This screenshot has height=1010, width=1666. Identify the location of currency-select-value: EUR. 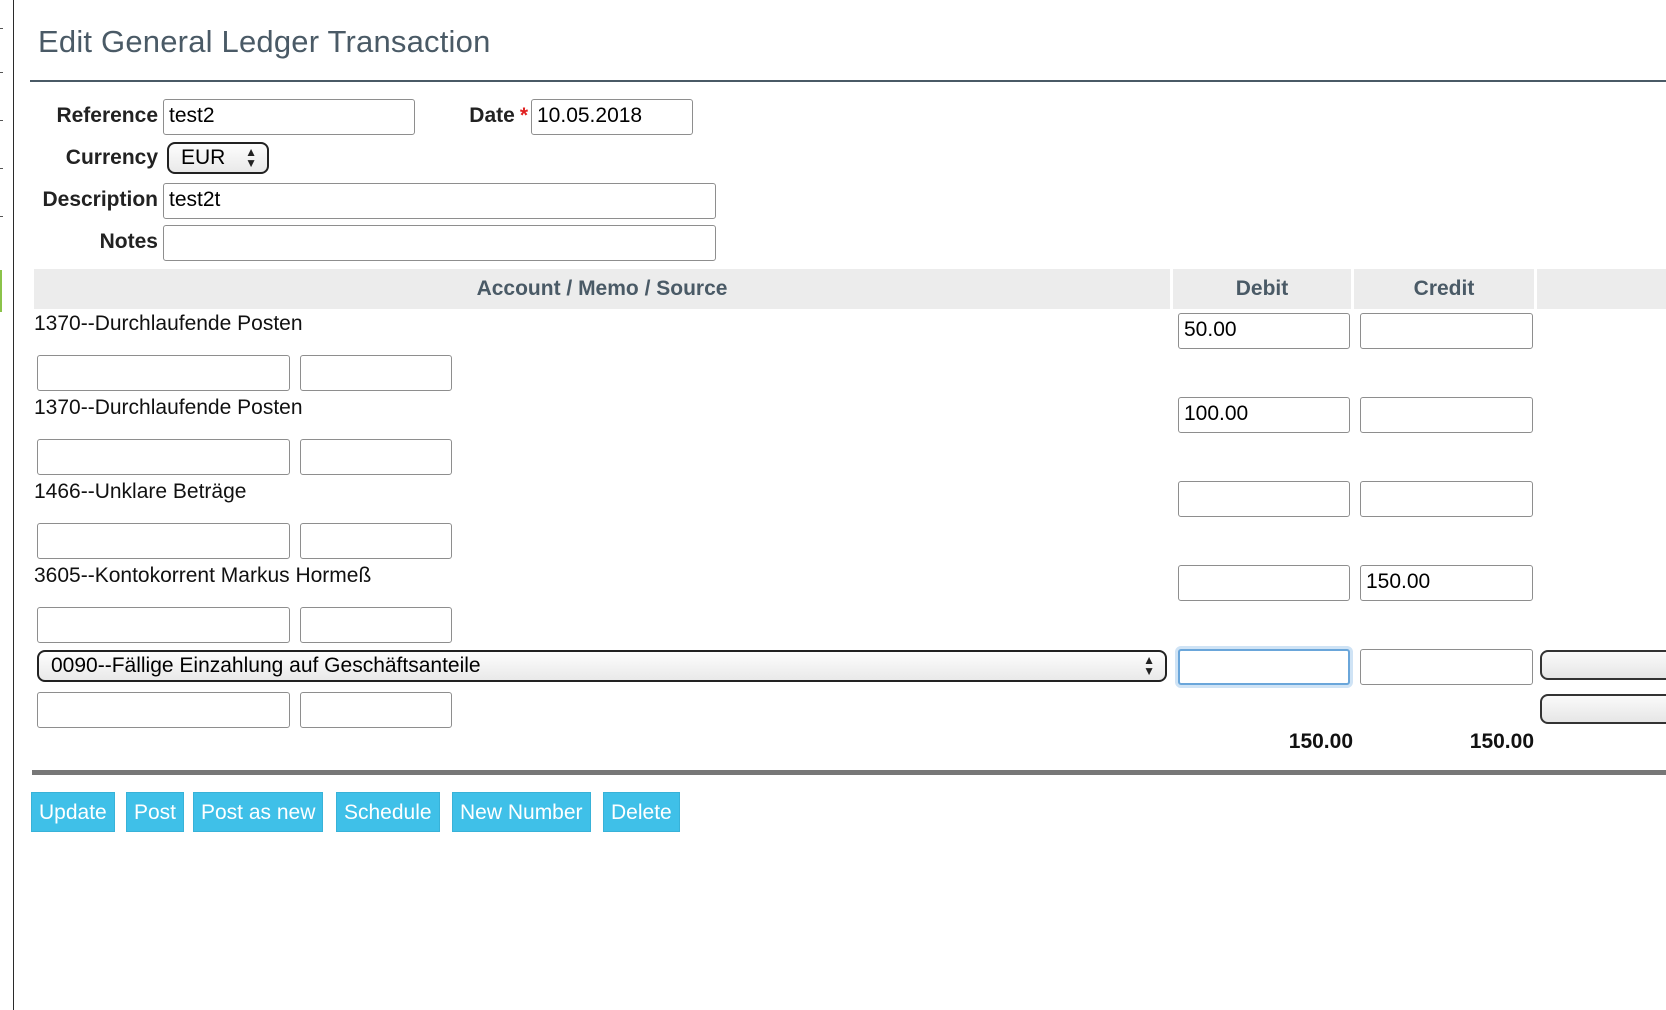
(203, 157).